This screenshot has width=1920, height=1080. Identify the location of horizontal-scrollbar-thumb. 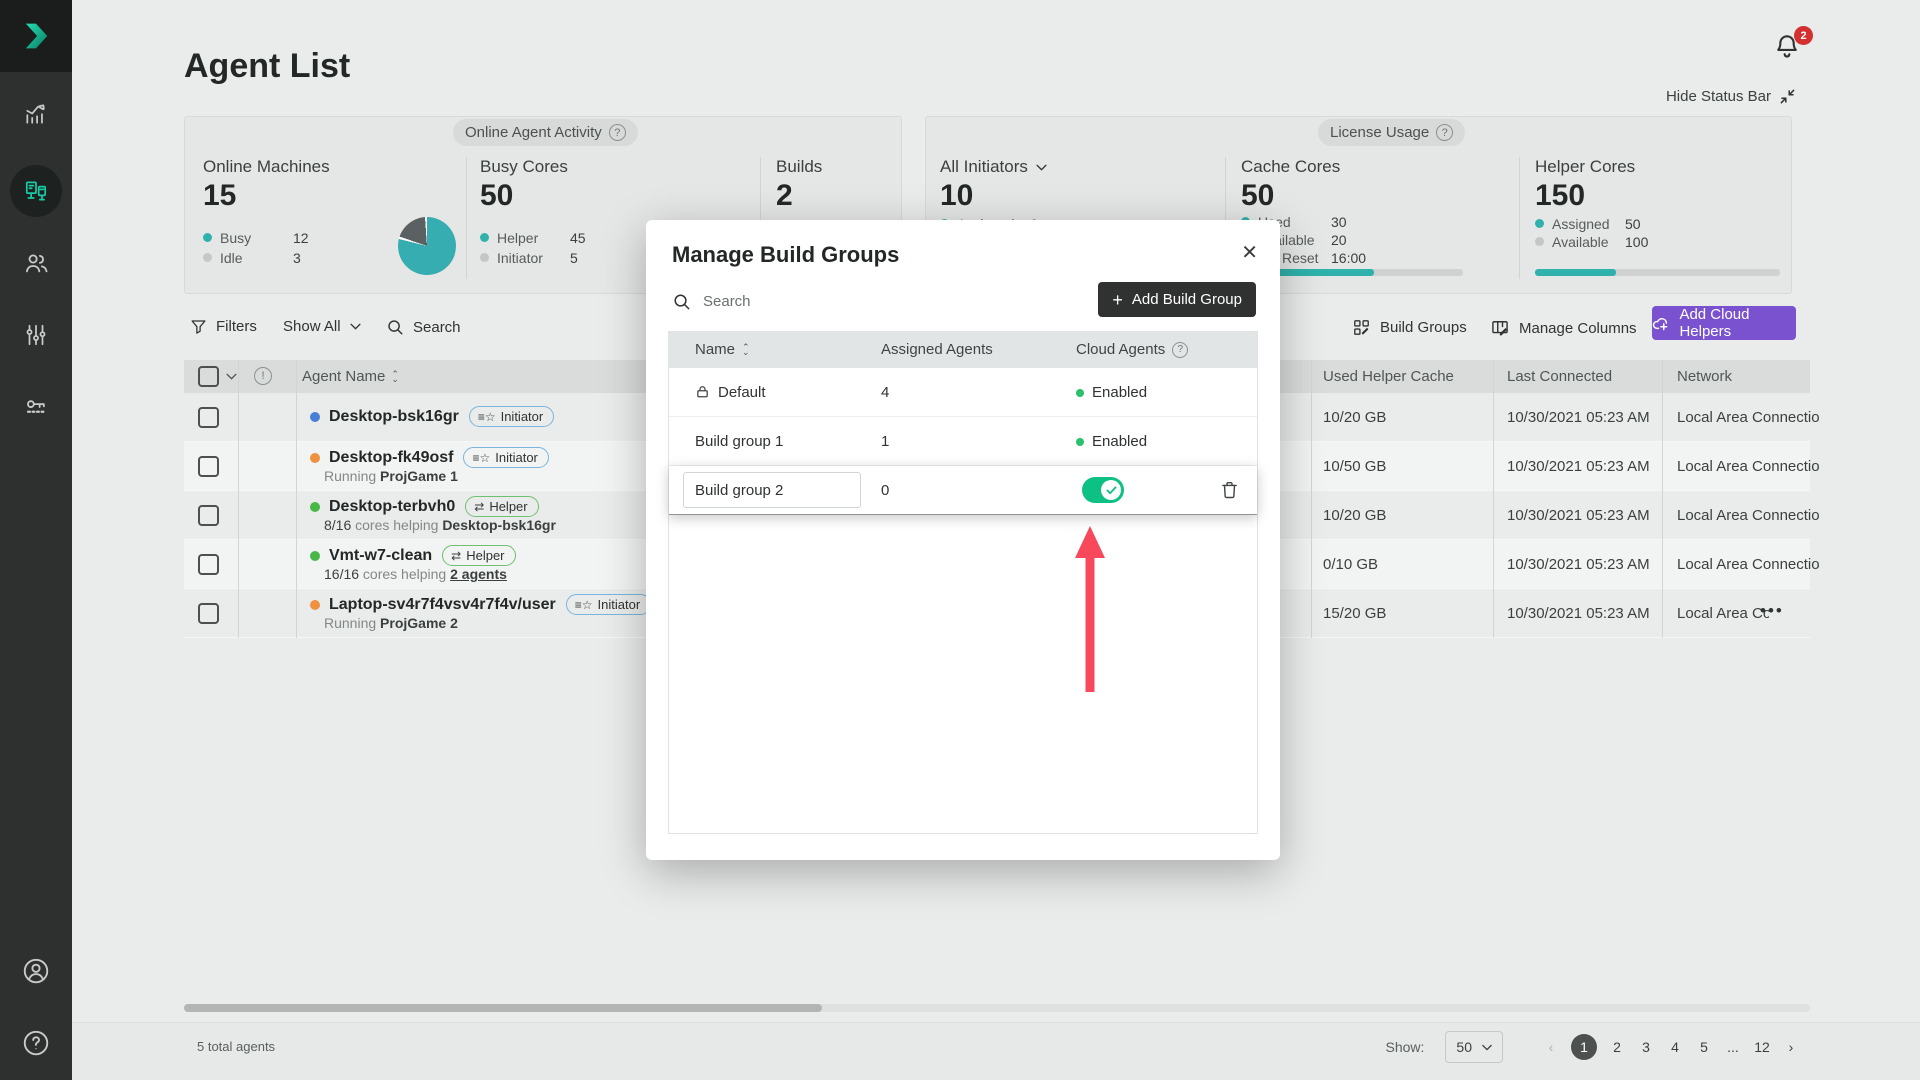
(503, 1008).